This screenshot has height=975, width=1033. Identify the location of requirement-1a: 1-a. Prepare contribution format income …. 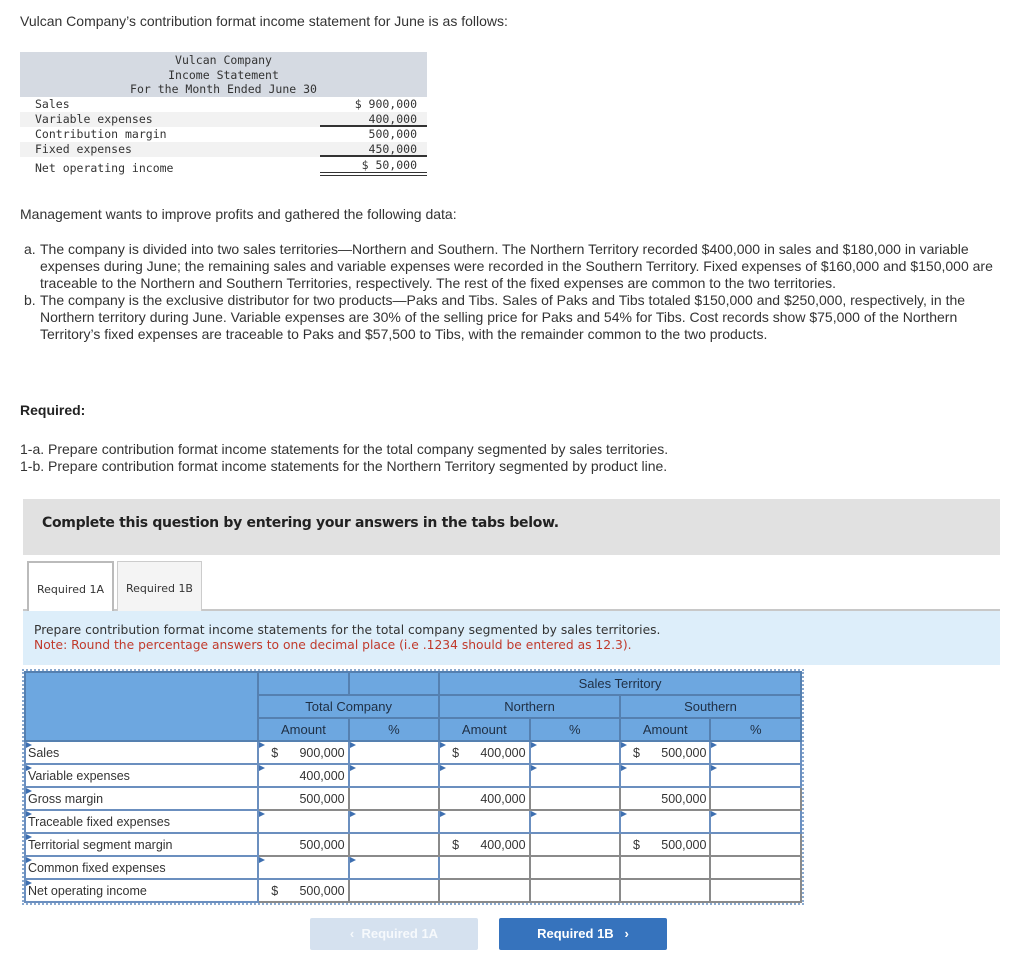
(344, 449).